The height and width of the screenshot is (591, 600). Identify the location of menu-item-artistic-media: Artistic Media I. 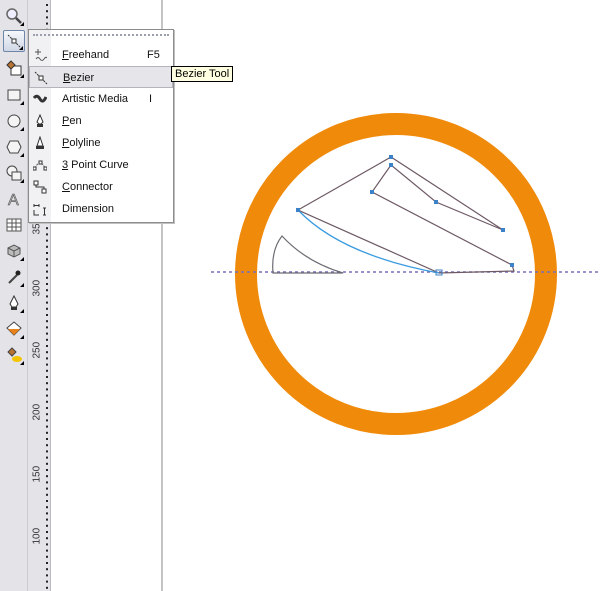
(101, 99).